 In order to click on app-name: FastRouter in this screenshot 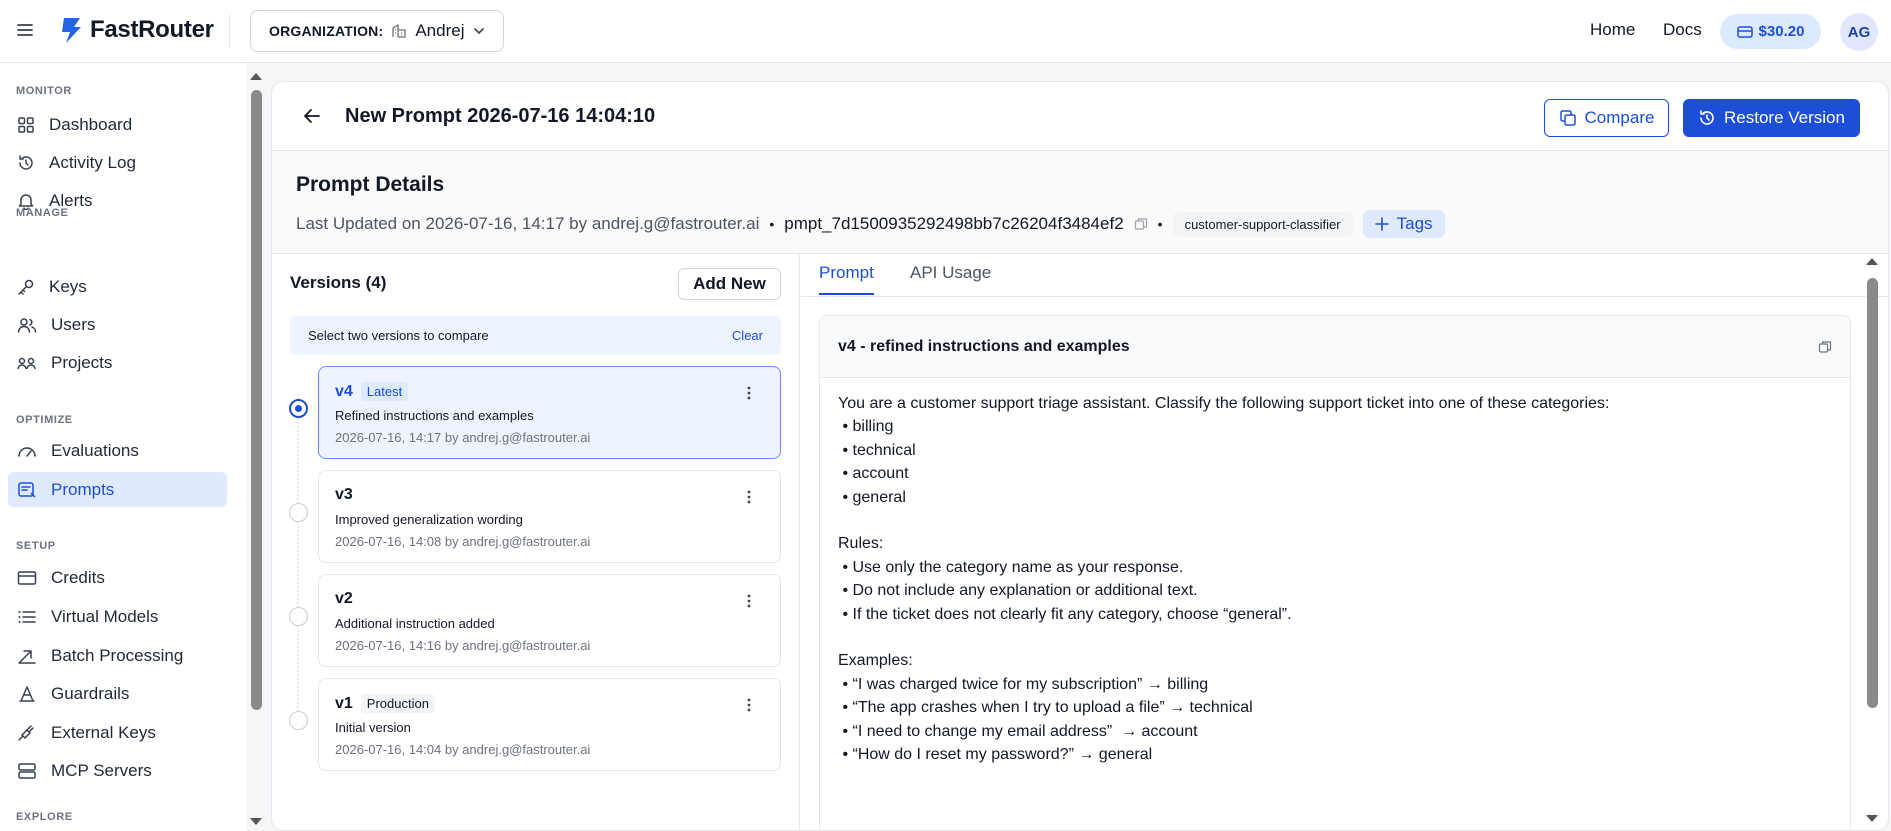, I will do `click(152, 29)`.